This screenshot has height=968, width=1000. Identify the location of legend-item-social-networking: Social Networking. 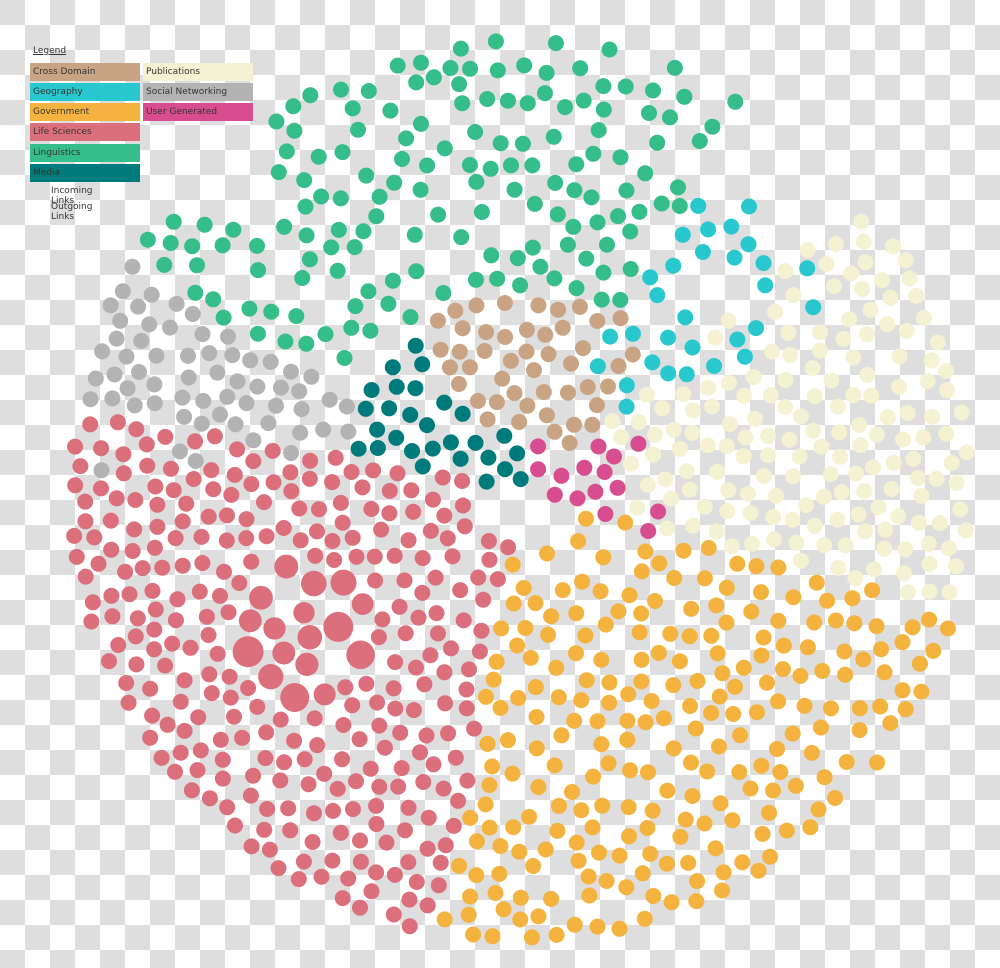
(198, 92).